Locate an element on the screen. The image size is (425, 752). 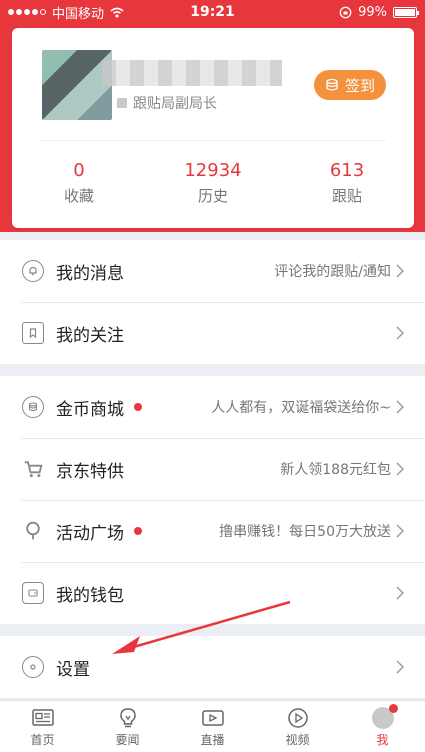
menu-item-label: 活动广场 is located at coordinates (90, 533).